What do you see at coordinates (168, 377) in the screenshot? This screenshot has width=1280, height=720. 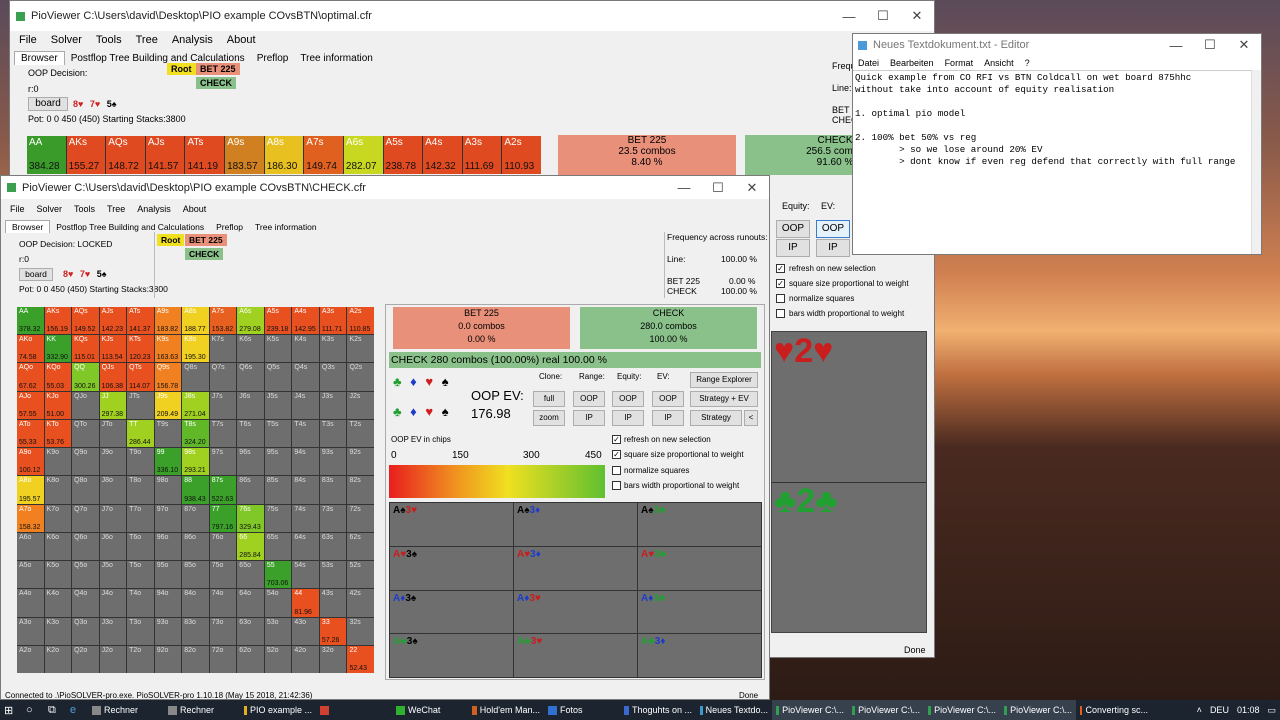 I see `hand-cell: Q9s 156.78` at bounding box center [168, 377].